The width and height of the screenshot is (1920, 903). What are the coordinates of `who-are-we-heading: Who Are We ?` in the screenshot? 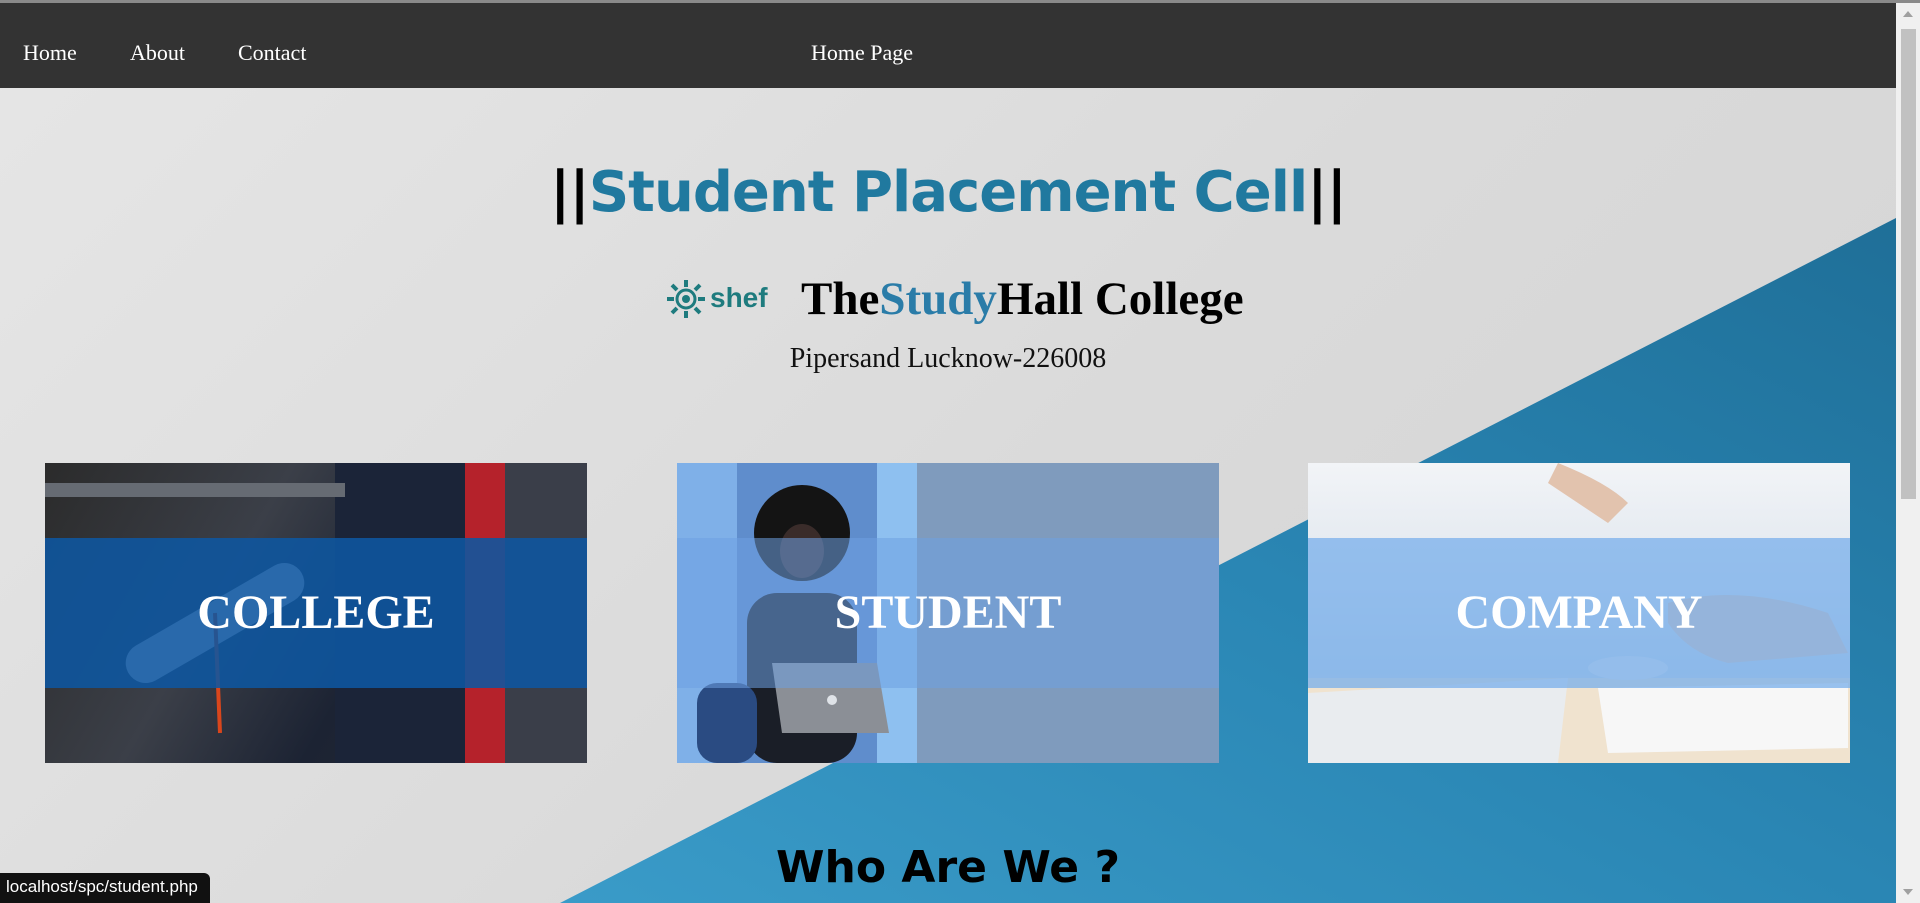 It's located at (948, 867).